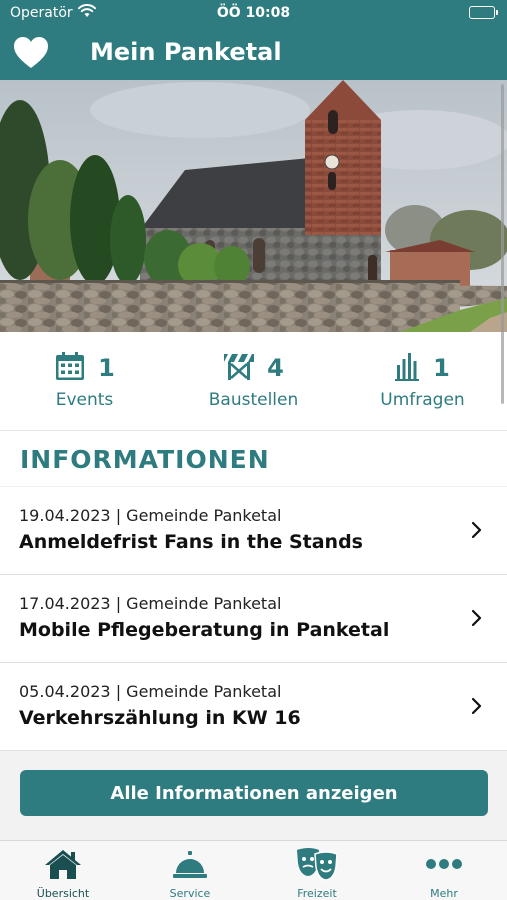 This screenshot has width=507, height=900. Describe the element at coordinates (204, 630) in the screenshot. I see `news-headline: Mobile Pflegeberatung in Panketal` at that location.